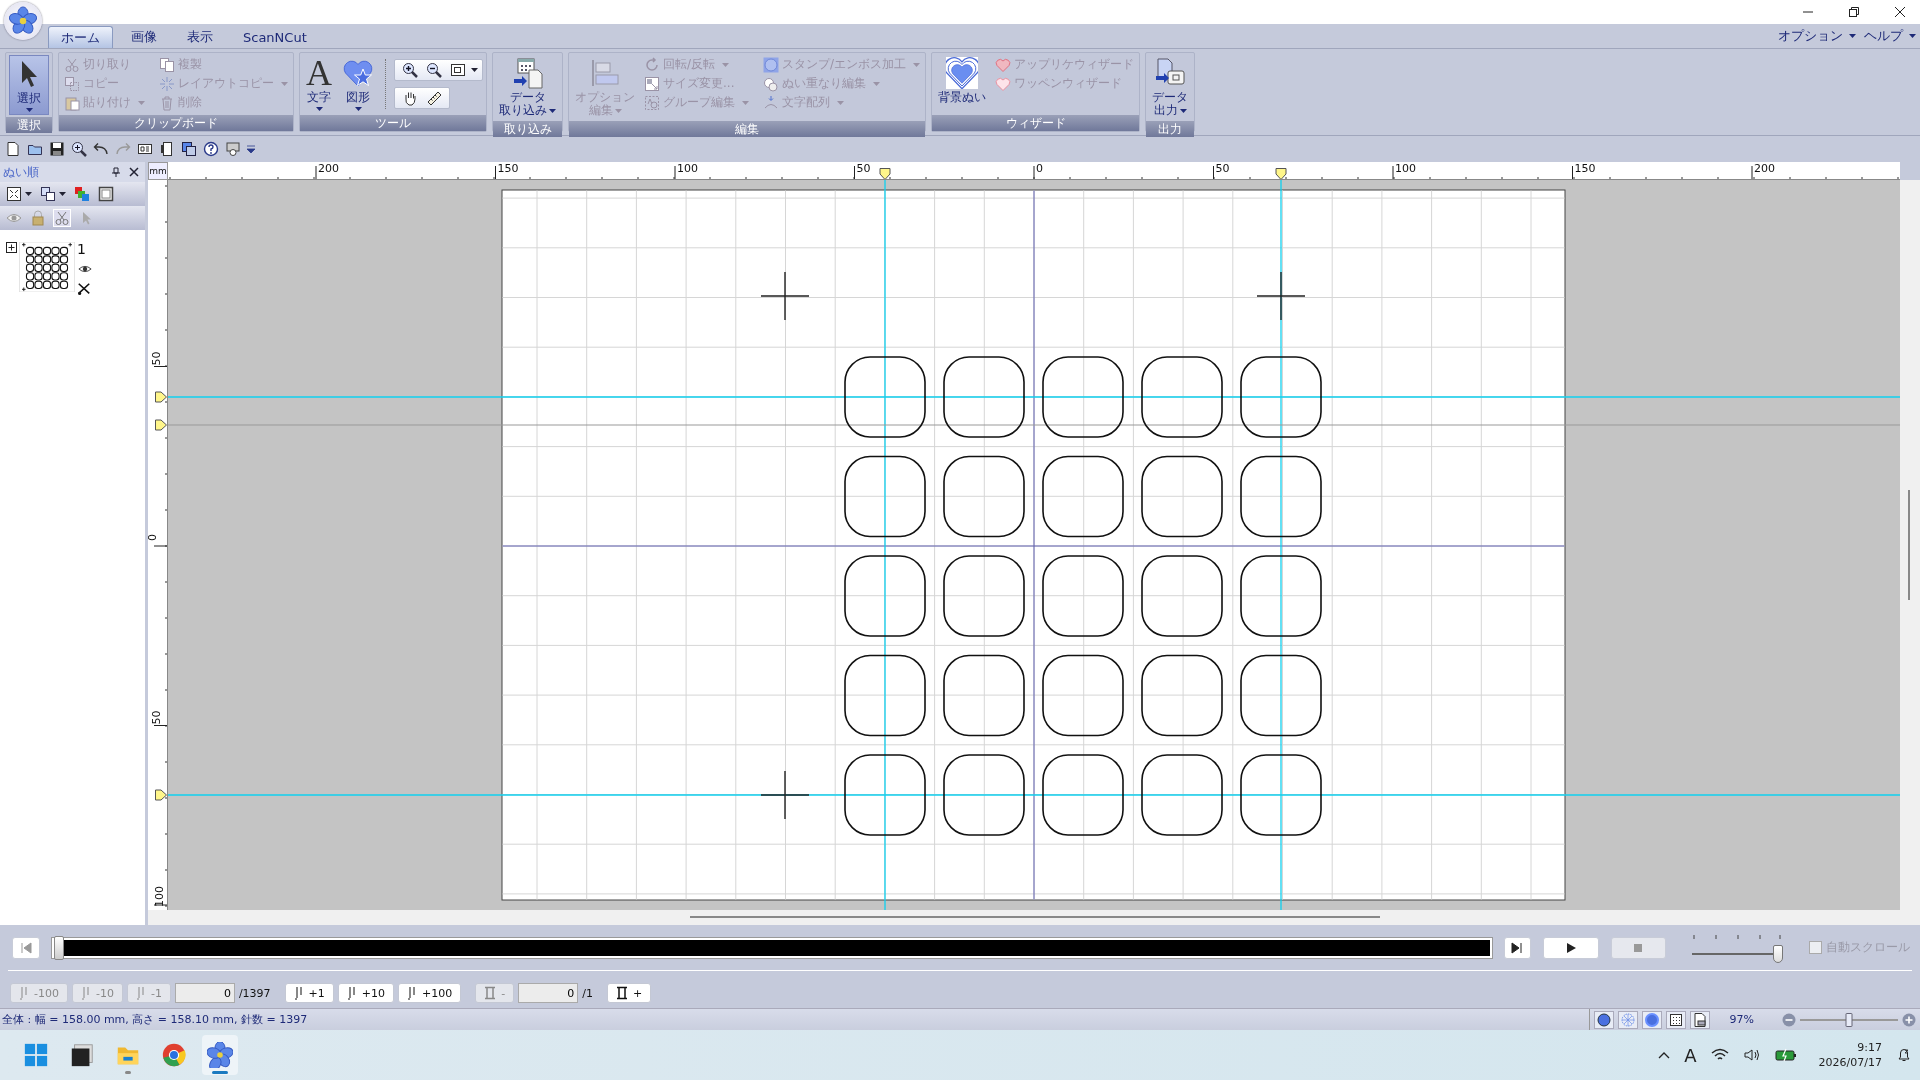  I want to click on zoom-slider, so click(1849, 1019).